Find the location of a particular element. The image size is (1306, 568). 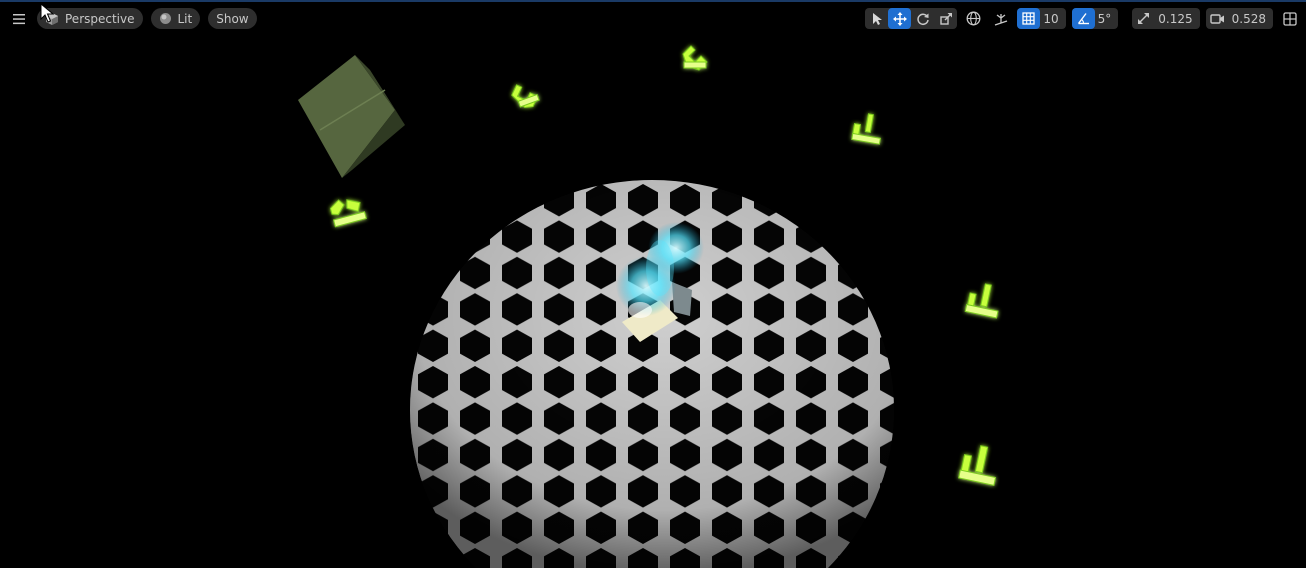

world-local-toggle-button is located at coordinates (973, 18).